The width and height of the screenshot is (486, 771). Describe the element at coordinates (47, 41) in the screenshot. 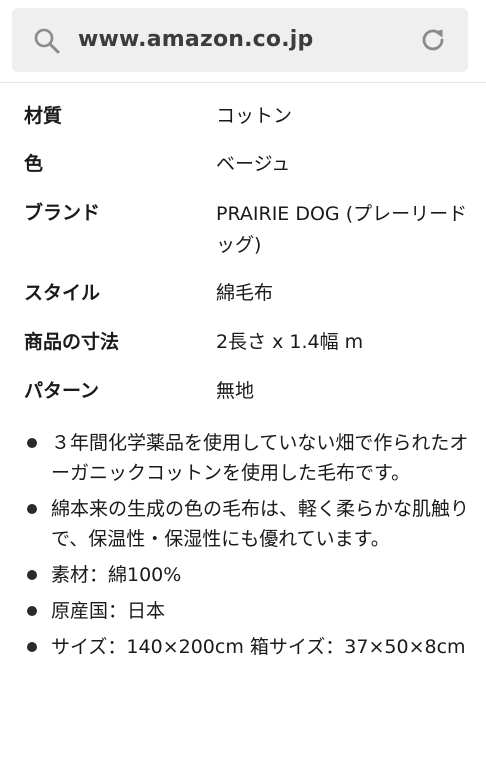

I see `search-icon` at that location.